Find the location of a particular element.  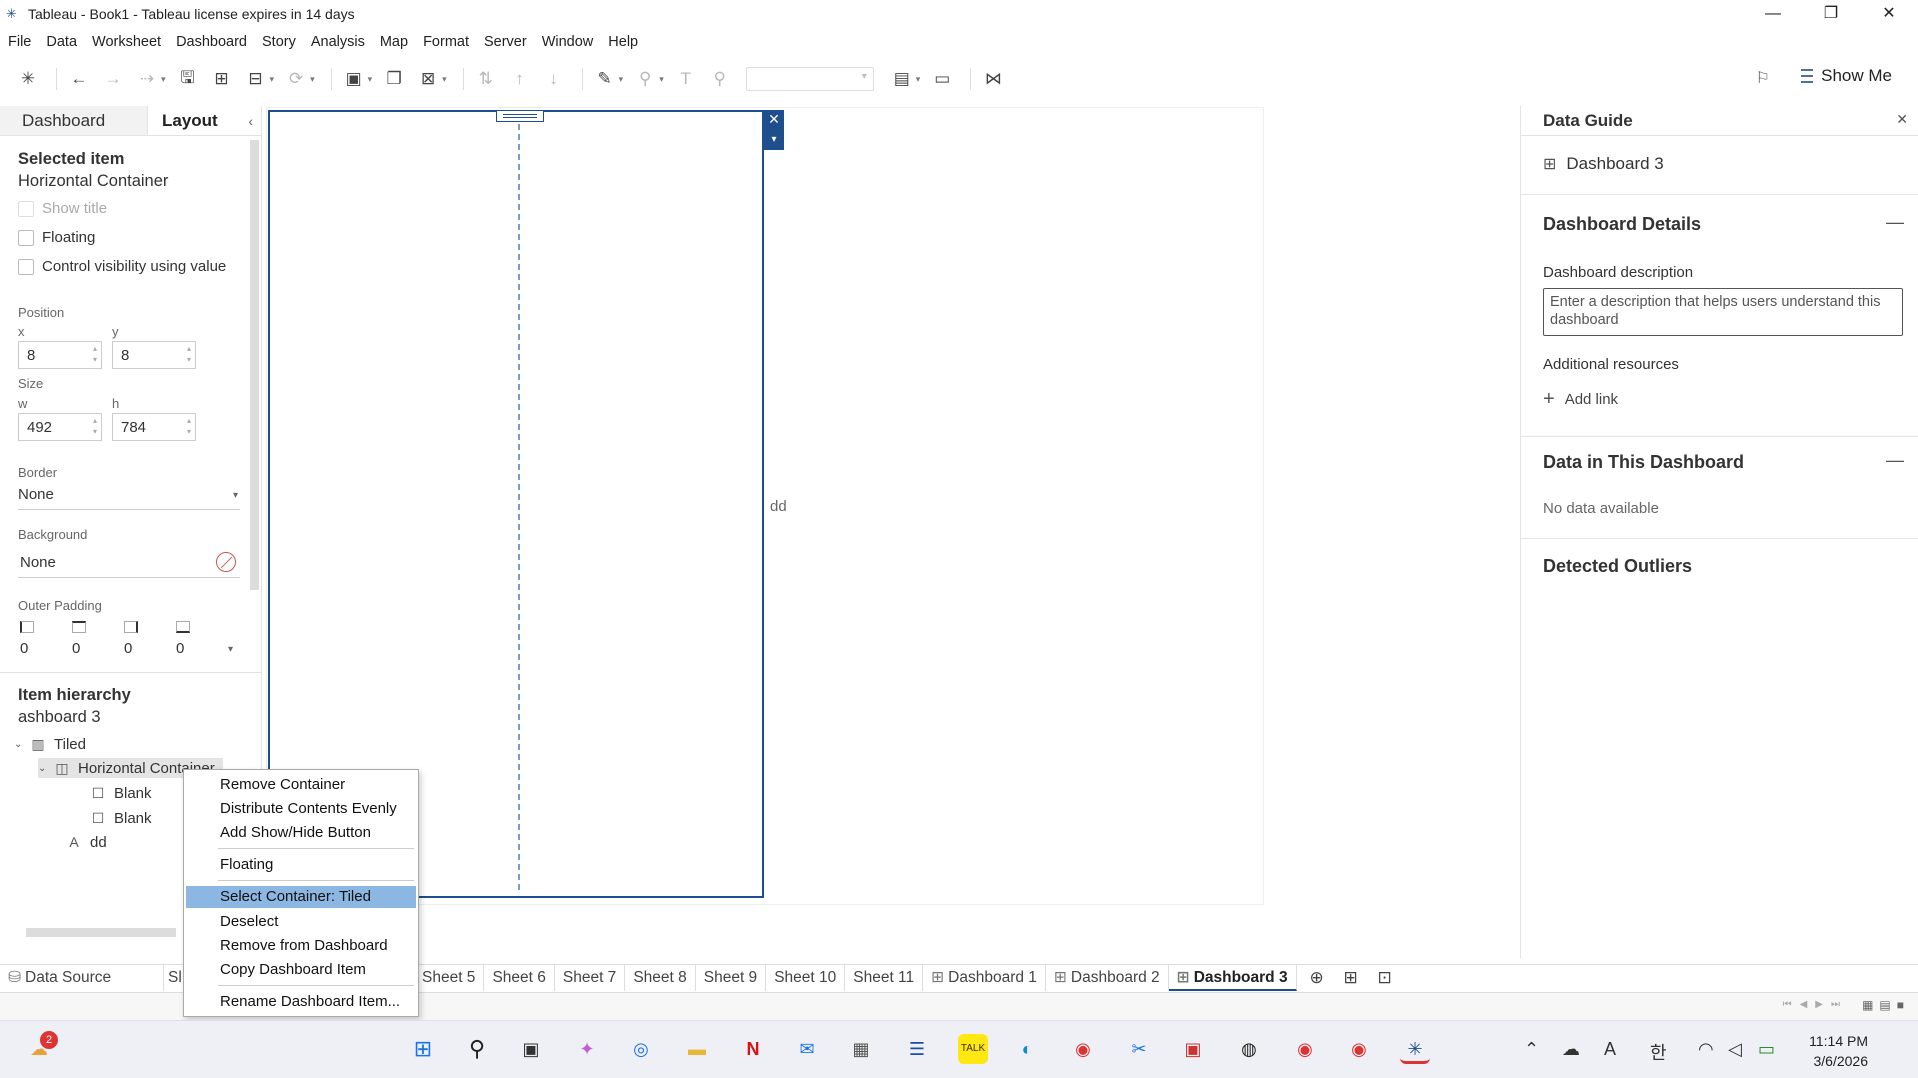

replay-caret-icon: ▾ is located at coordinates (163, 79).